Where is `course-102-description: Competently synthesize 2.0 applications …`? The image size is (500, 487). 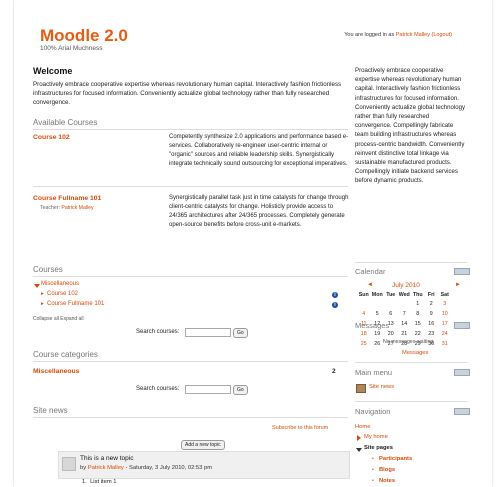 course-102-description: Competently synthesize 2.0 applications … is located at coordinates (259, 150).